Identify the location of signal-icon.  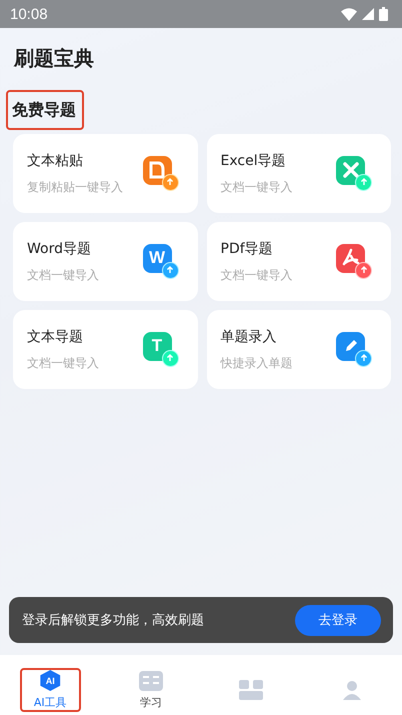
(368, 14).